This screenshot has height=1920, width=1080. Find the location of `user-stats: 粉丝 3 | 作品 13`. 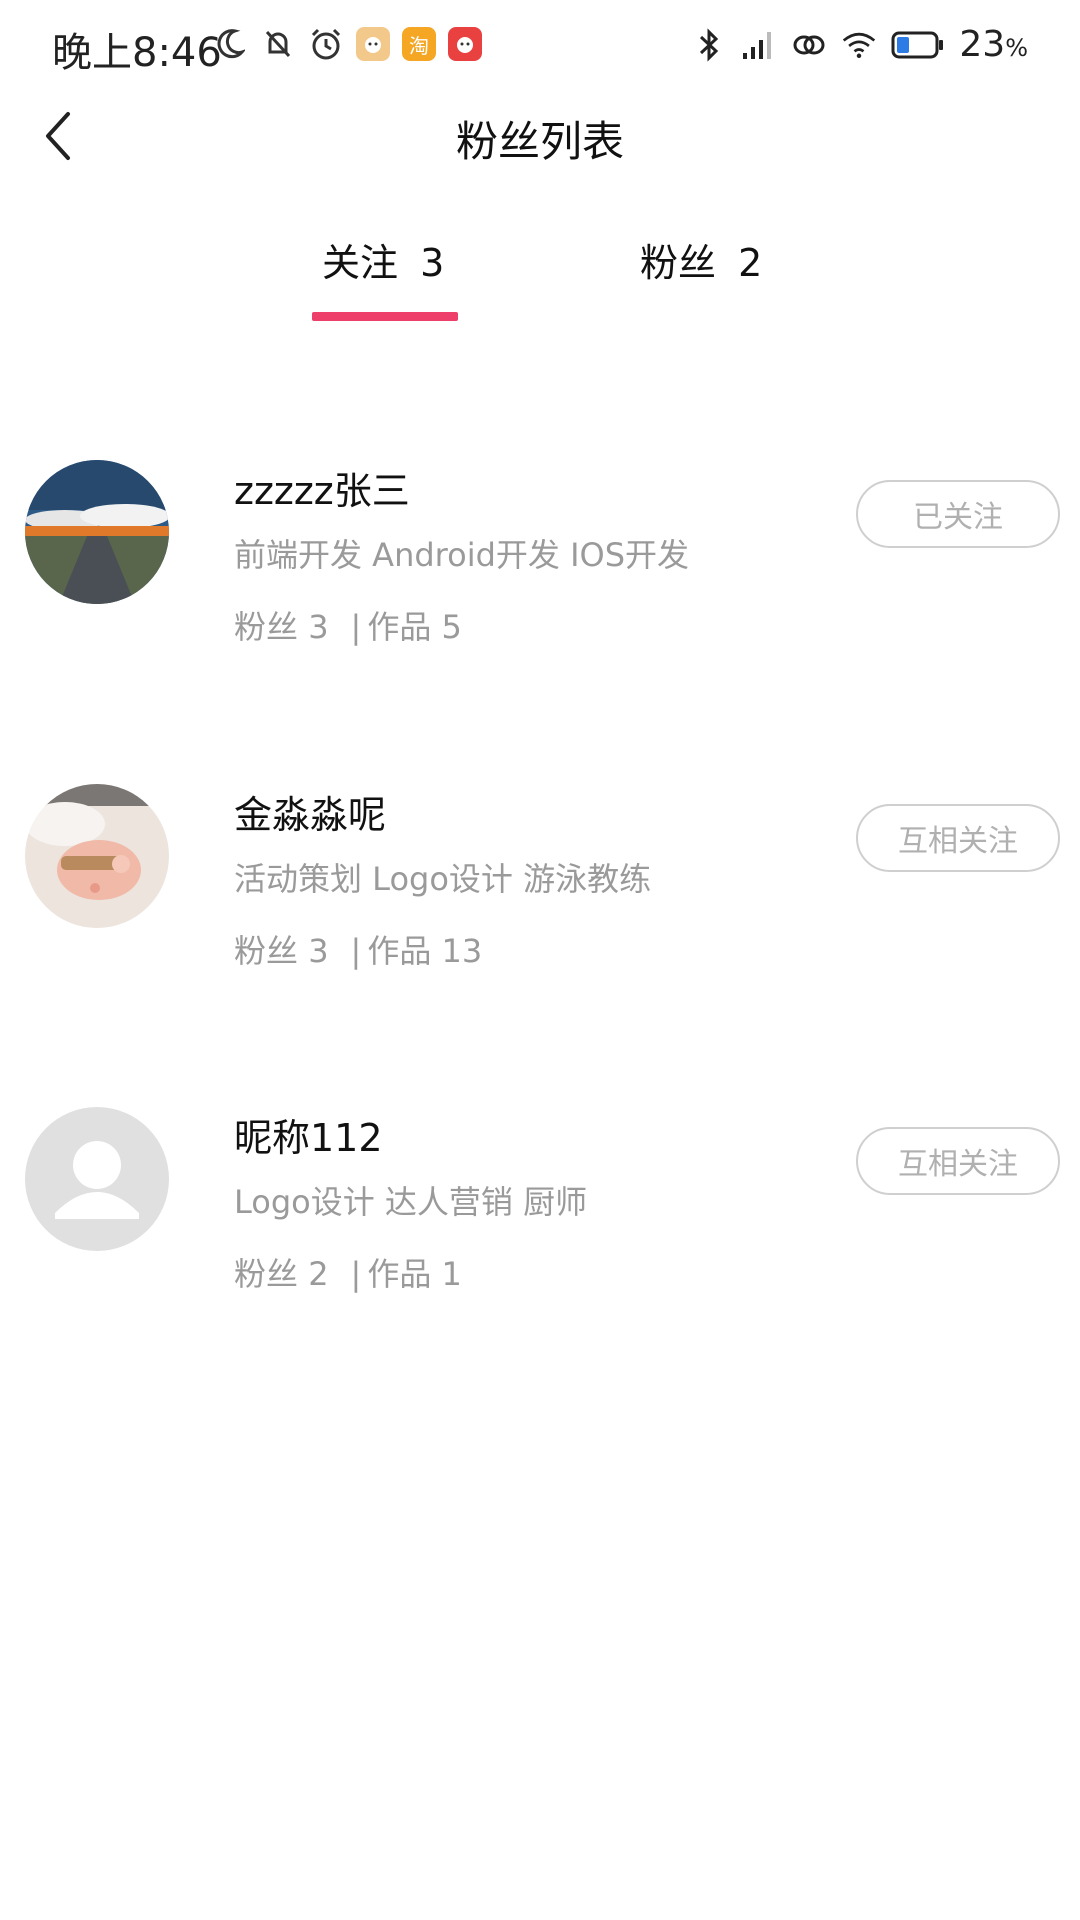

user-stats: 粉丝 3 | 作品 13 is located at coordinates (358, 951).